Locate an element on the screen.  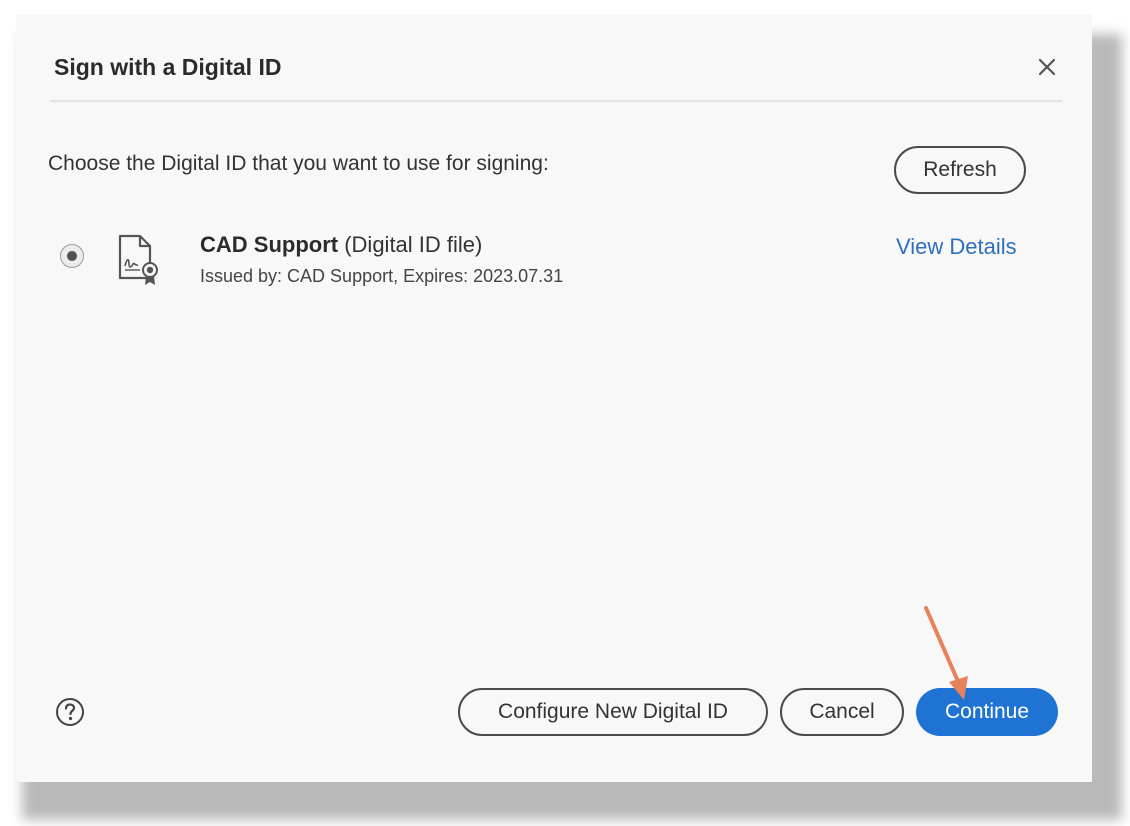
continue-button: Continue is located at coordinates (987, 712).